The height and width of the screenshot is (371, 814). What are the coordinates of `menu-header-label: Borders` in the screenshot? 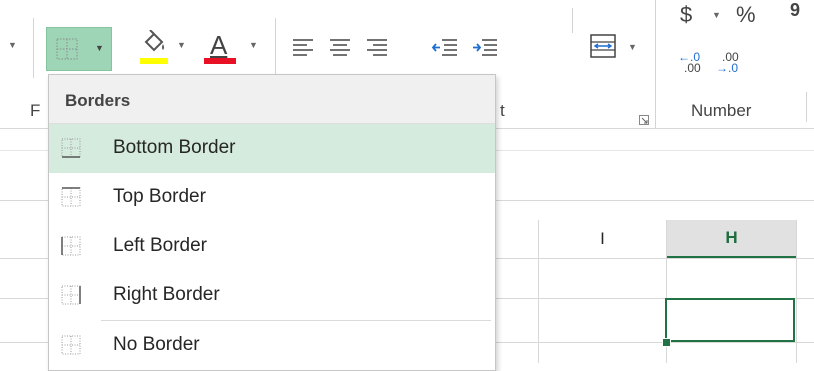 It's located at (98, 100).